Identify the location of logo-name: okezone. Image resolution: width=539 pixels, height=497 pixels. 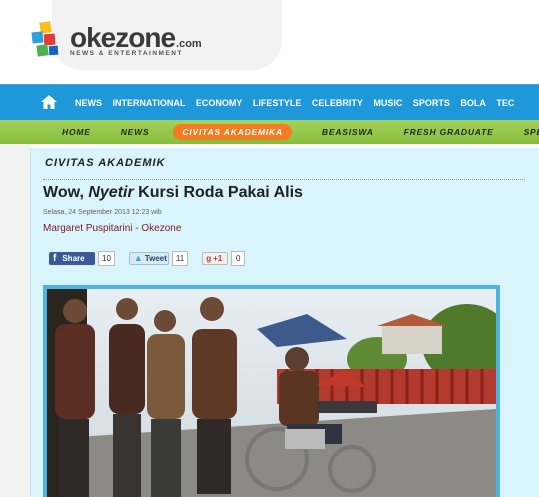
(123, 37).